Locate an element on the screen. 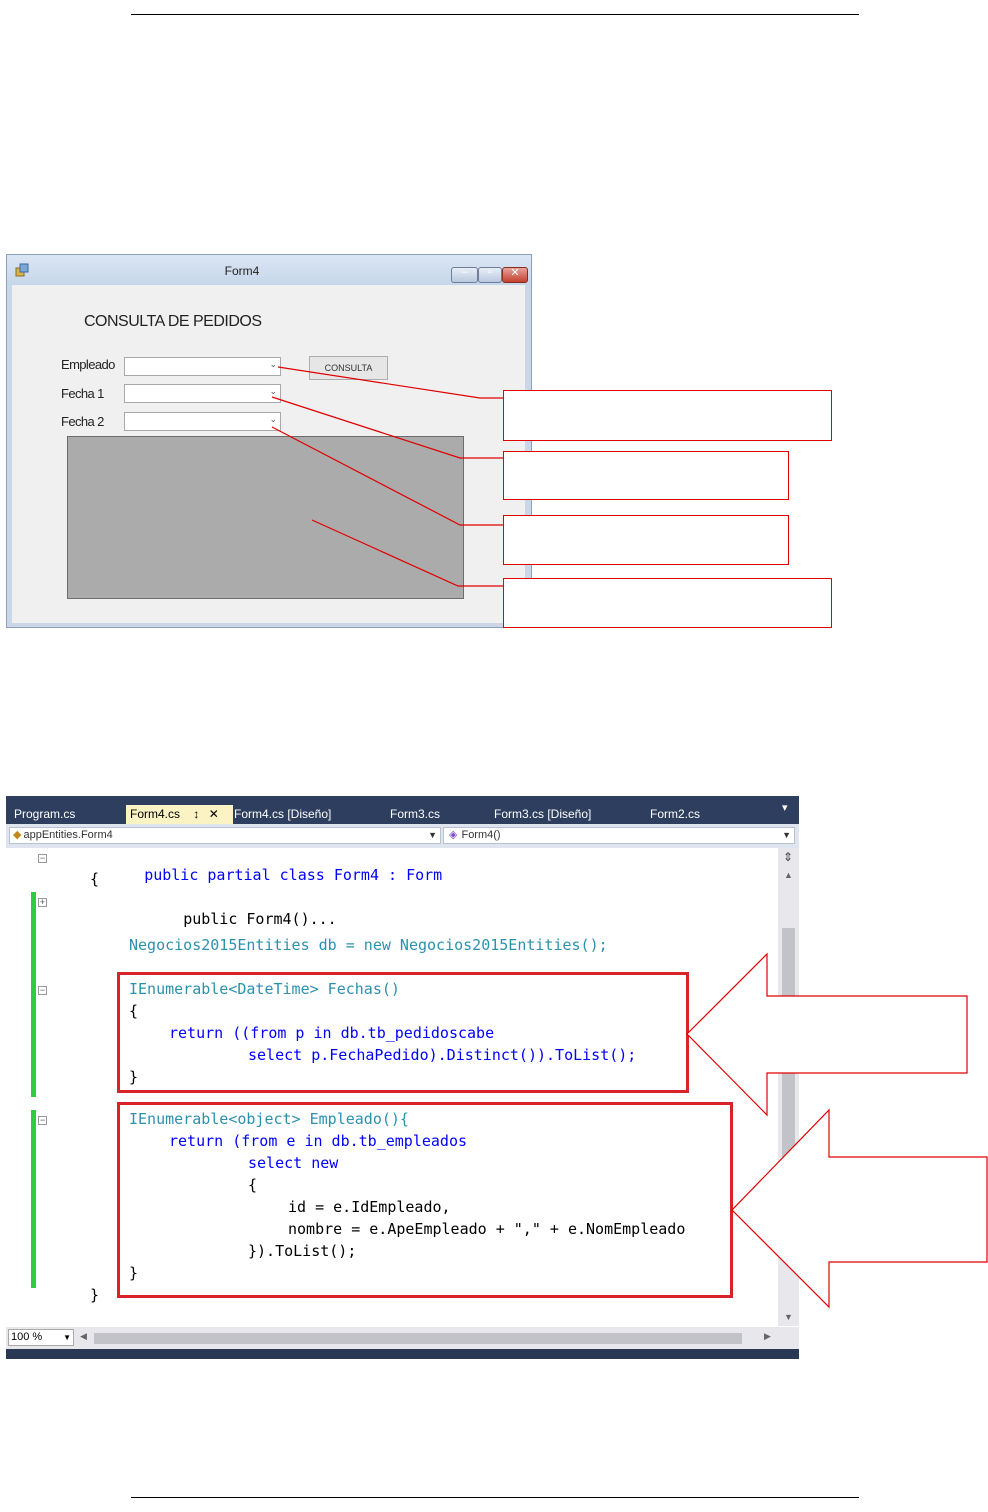 The image size is (988, 1512). member-dropdown-value: Form4() is located at coordinates (481, 835).